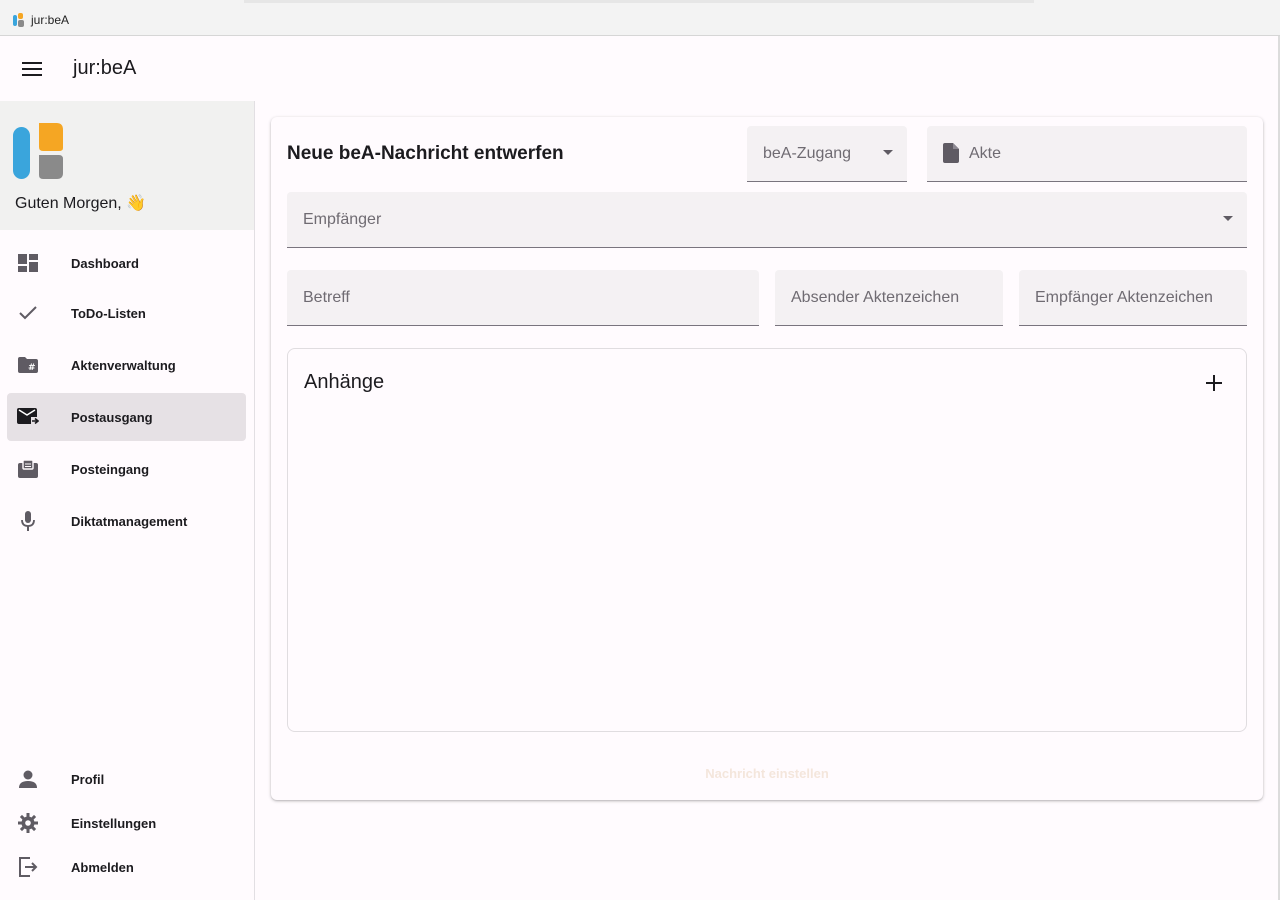 This screenshot has width=1280, height=900. What do you see at coordinates (326, 297) in the screenshot?
I see `betreff-placeholder: Betreff` at bounding box center [326, 297].